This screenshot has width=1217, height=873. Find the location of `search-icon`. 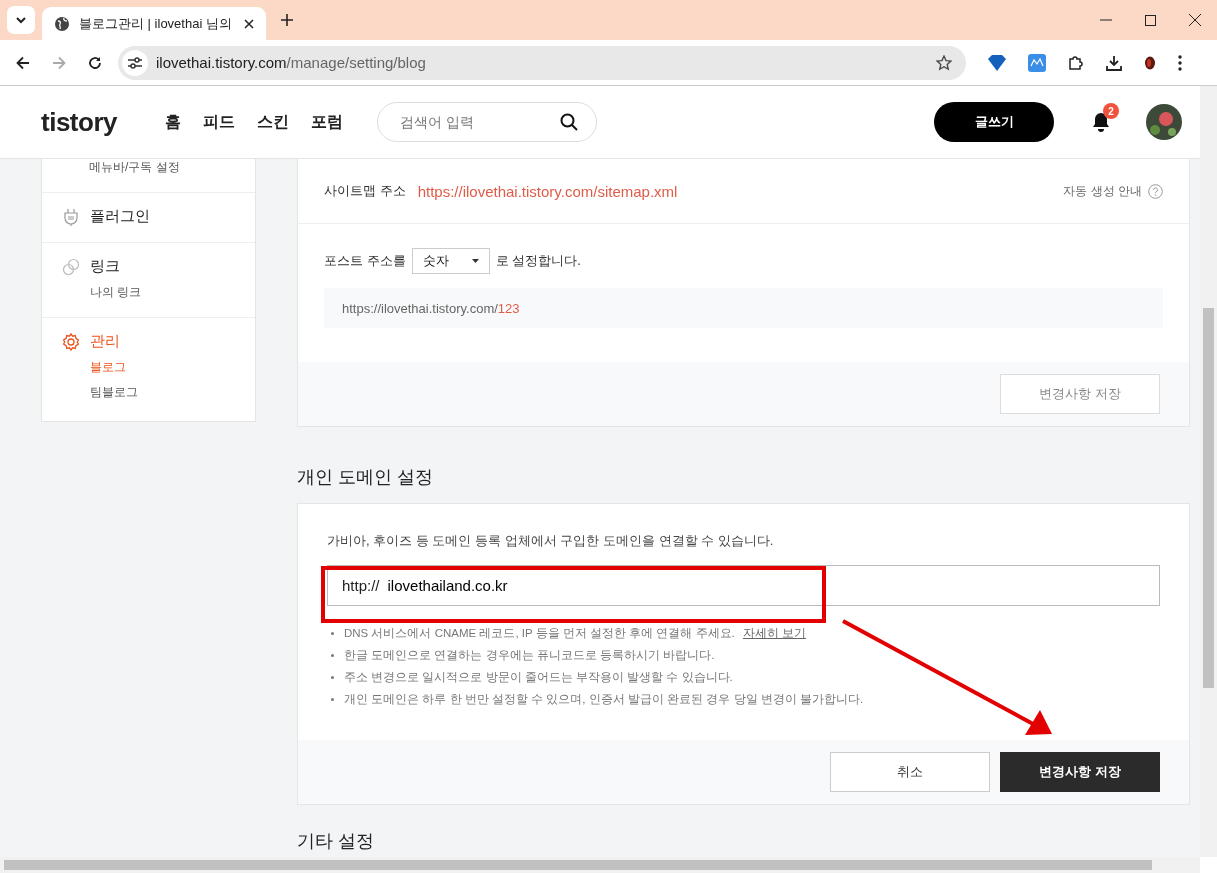

search-icon is located at coordinates (568, 122).